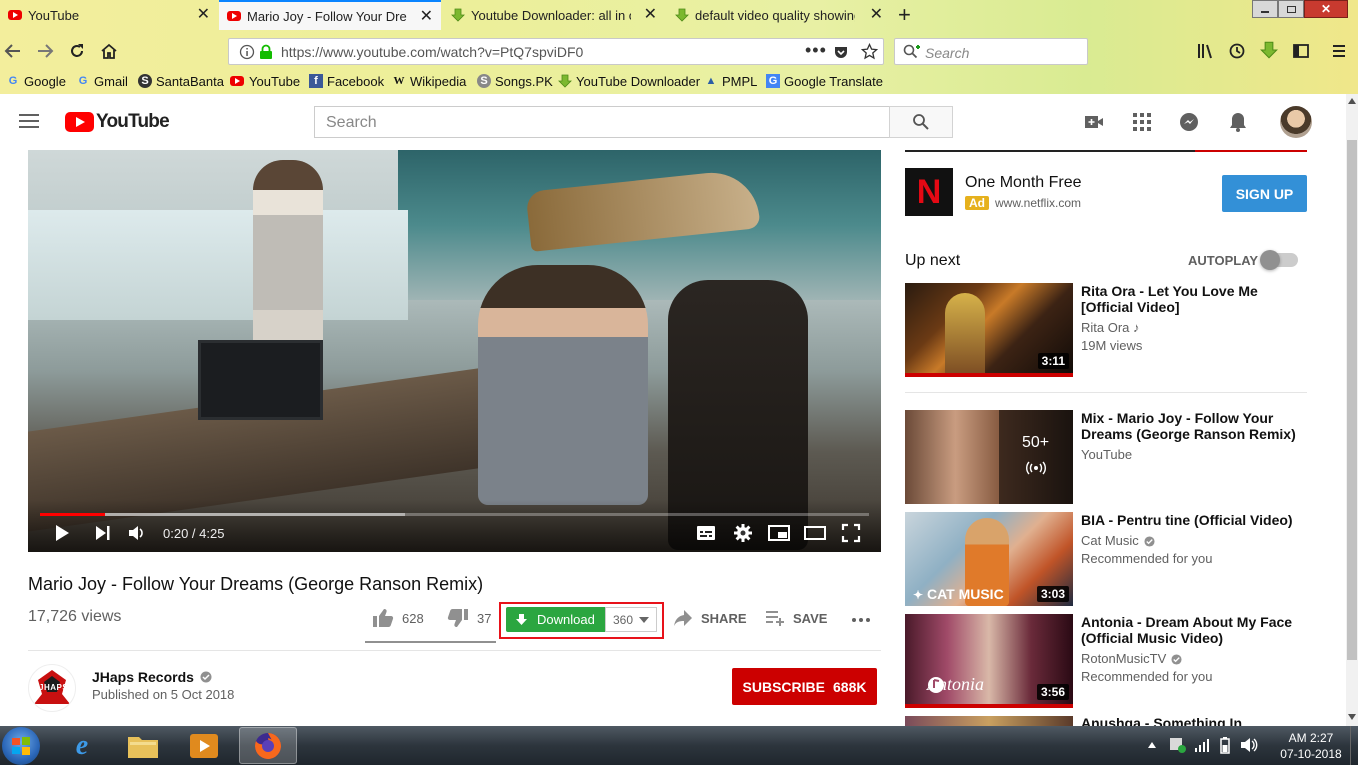 The width and height of the screenshot is (1358, 765). What do you see at coordinates (1238, 122) in the screenshot?
I see `notifications-bell-icon` at bounding box center [1238, 122].